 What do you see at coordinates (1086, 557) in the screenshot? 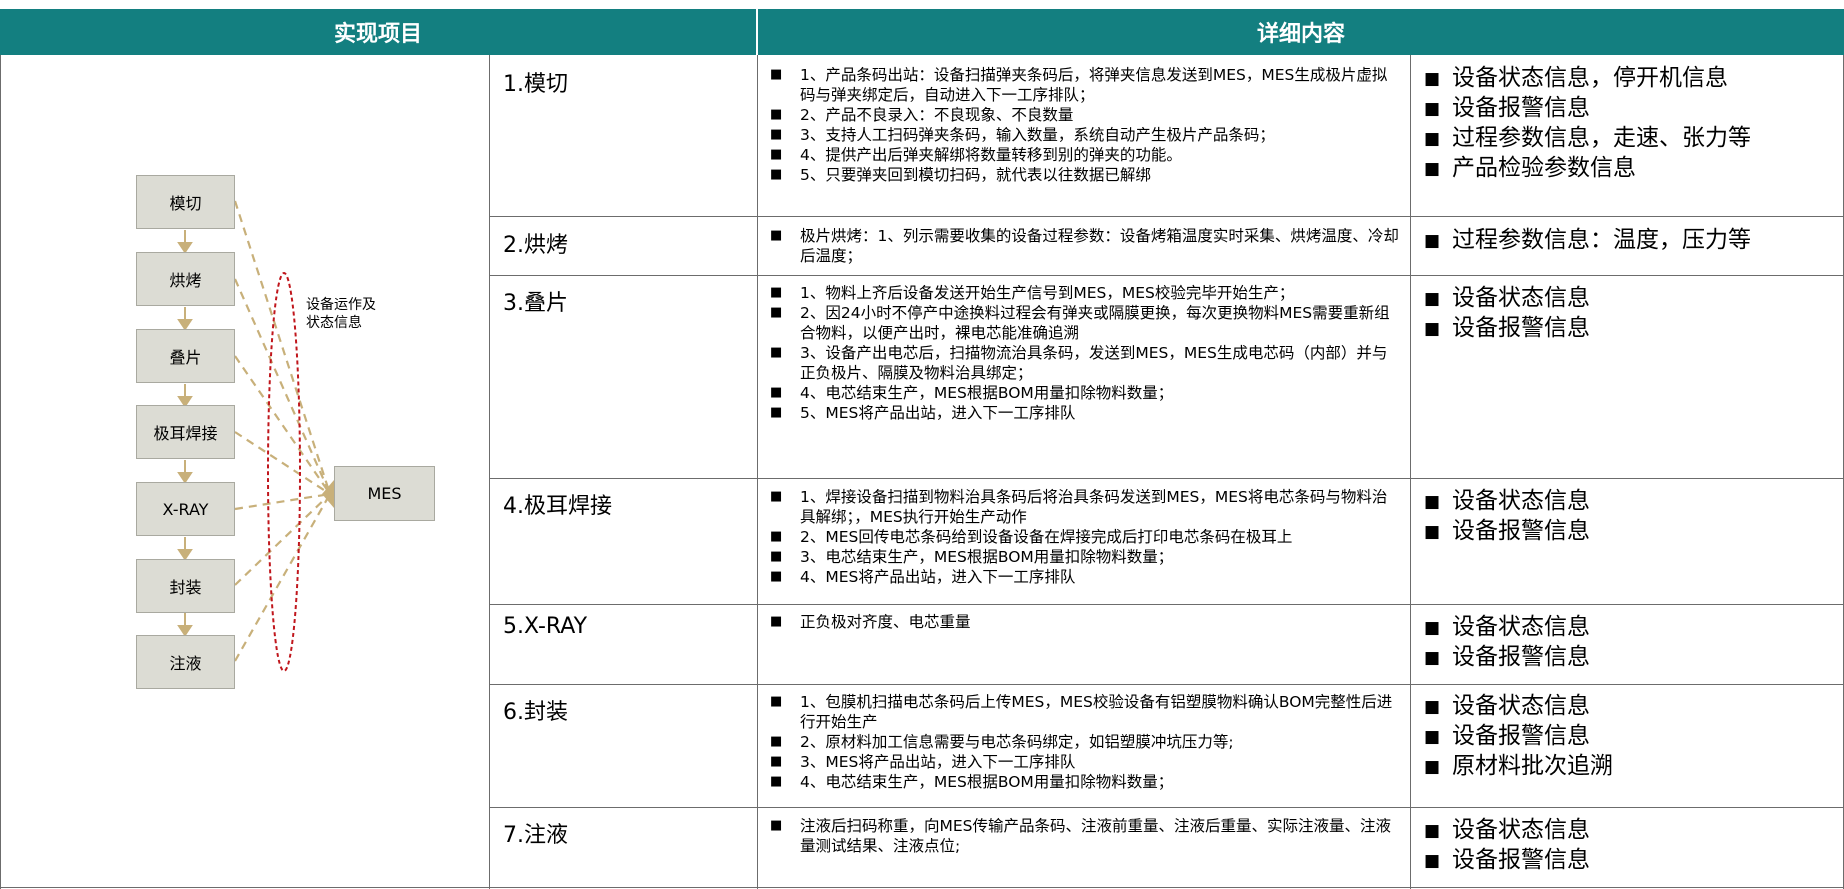
I see `detail-item: 3、电芯结束生产，MES根据BOM用量扣除物料数量；` at bounding box center [1086, 557].